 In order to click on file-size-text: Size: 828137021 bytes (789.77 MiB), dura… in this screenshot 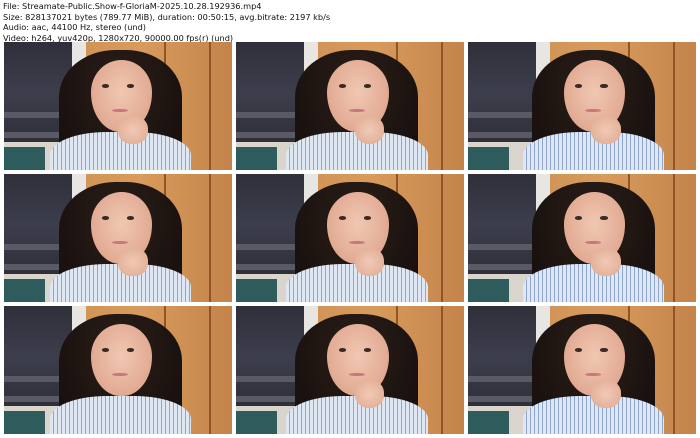, I will do `click(167, 16)`.